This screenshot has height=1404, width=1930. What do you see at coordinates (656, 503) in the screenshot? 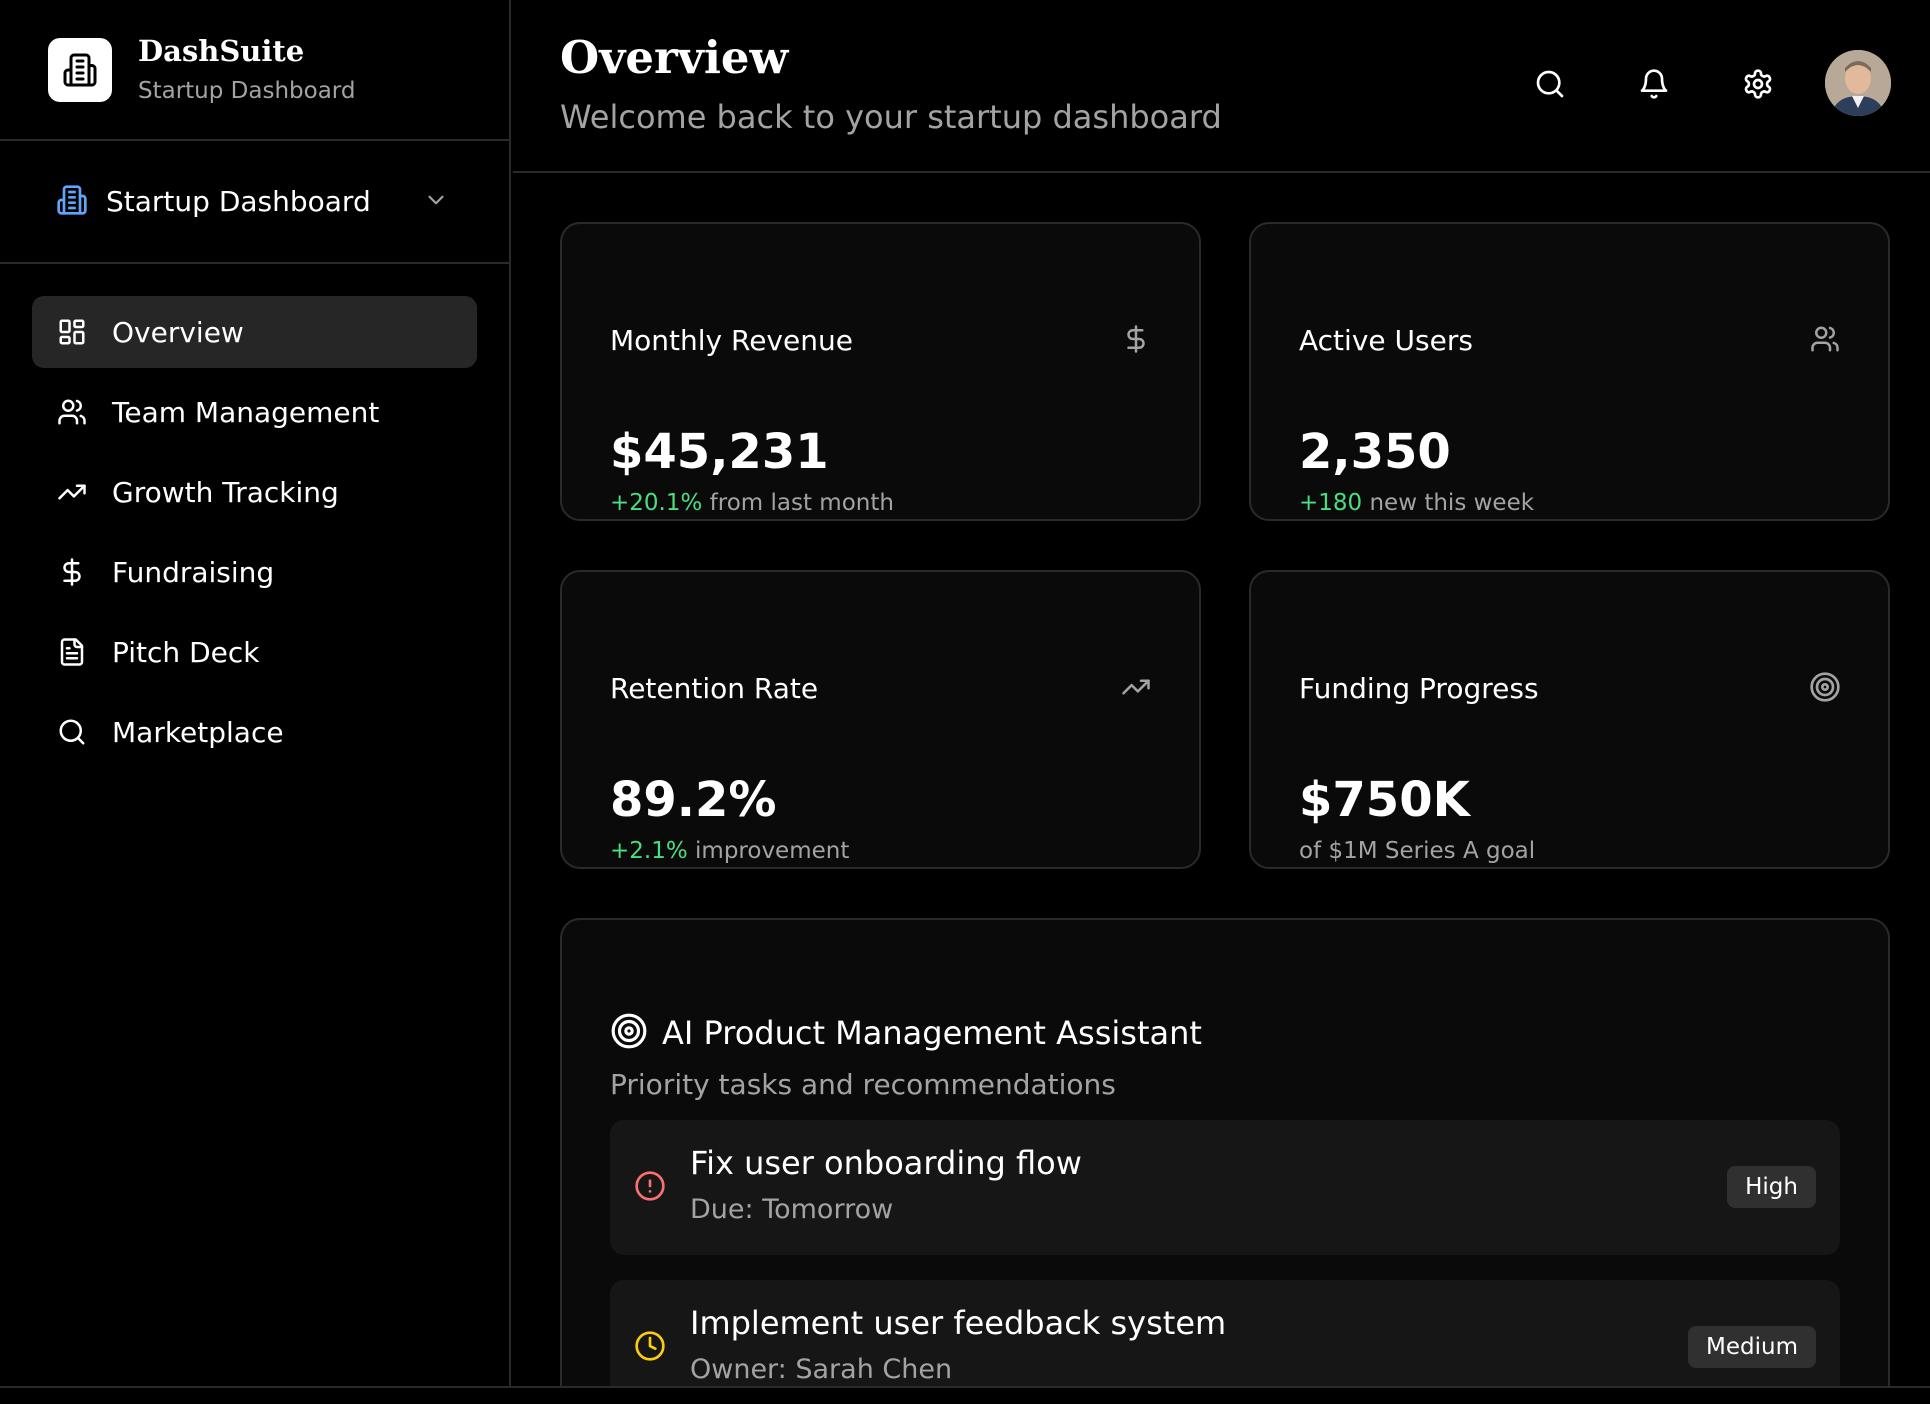
I see `card-delta: +20.1%` at bounding box center [656, 503].